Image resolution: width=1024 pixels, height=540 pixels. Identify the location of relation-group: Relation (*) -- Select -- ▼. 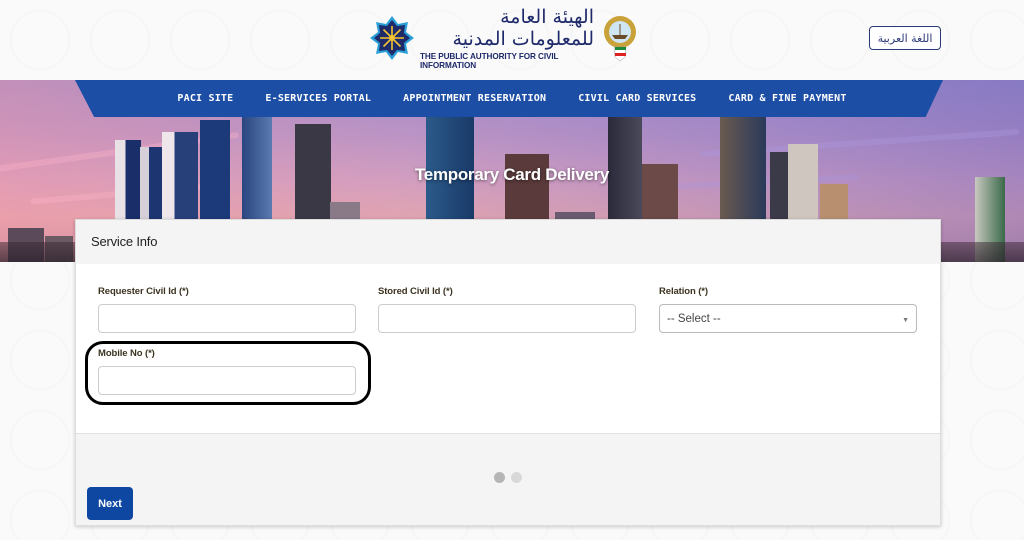
(788, 309).